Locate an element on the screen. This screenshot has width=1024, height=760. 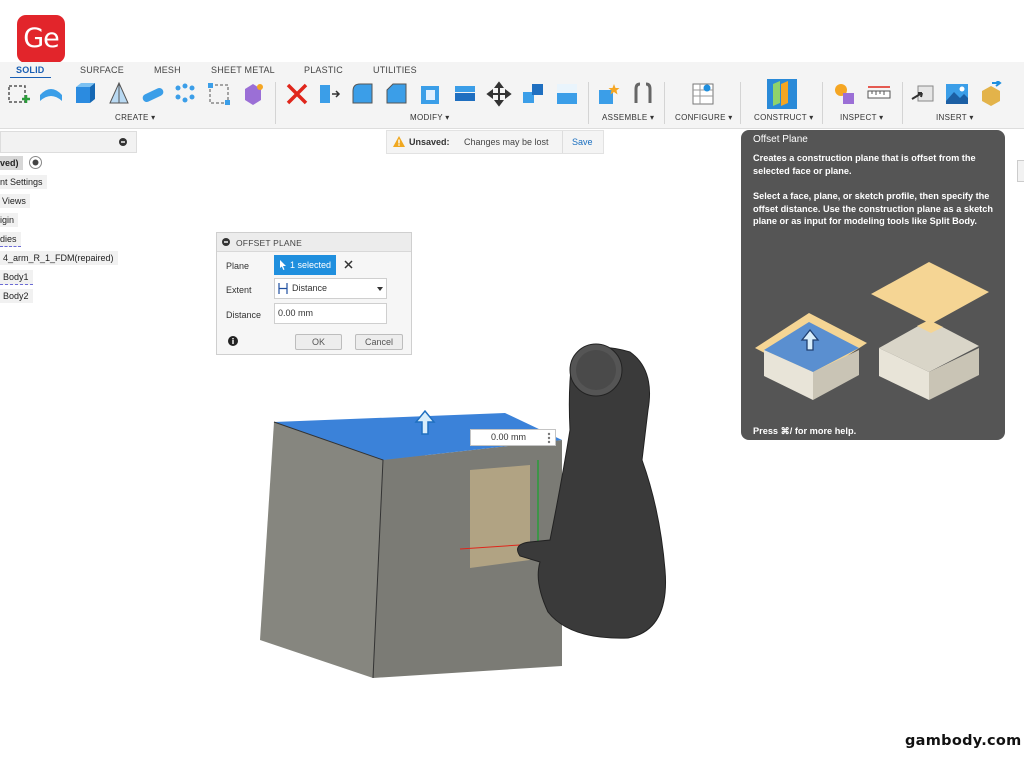
browser-item-bodies: dies is located at coordinates (10, 239).